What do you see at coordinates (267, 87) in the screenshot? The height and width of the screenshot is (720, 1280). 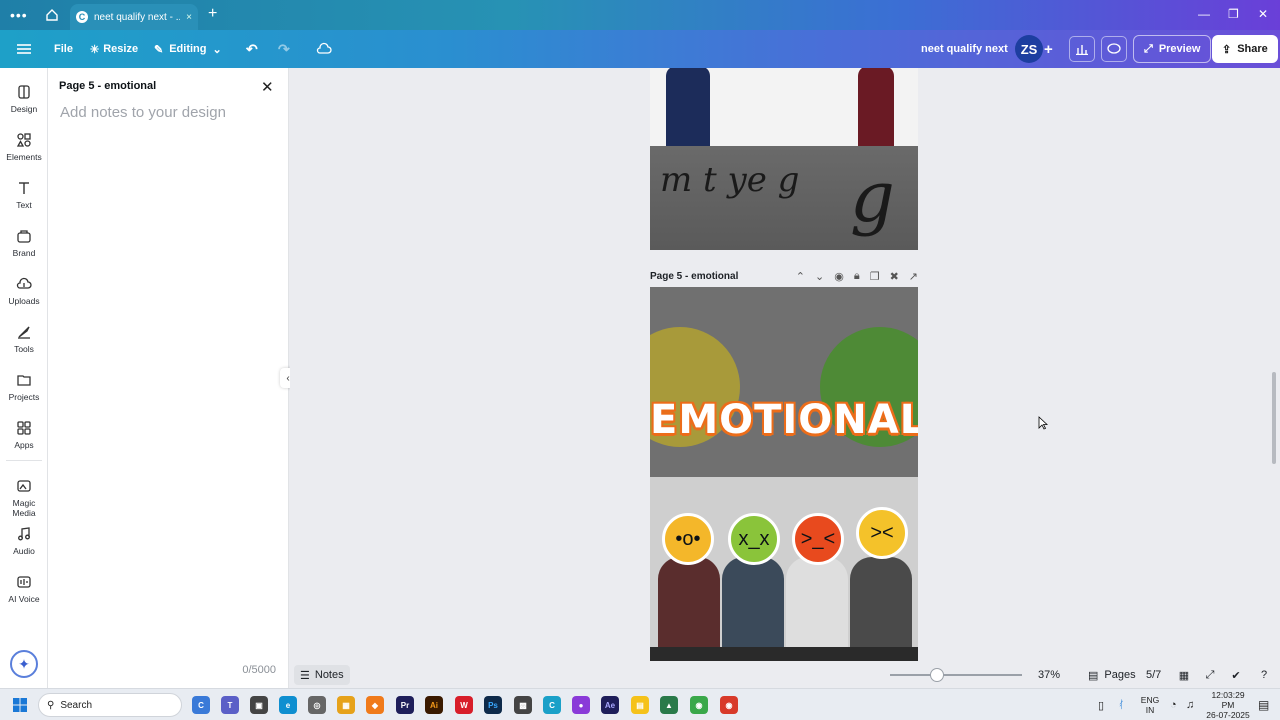 I see `close-icon: ✕` at bounding box center [267, 87].